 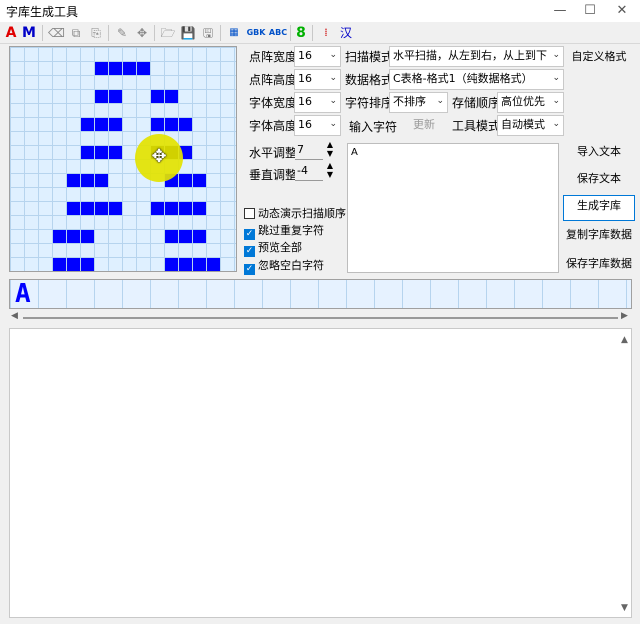 What do you see at coordinates (476, 79) in the screenshot?
I see `data-format-select: C表格-格式1（纯数据格式） ⌄` at bounding box center [476, 79].